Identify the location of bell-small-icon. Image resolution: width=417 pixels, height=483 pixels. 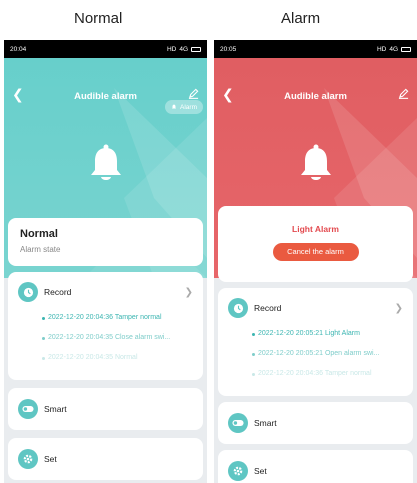
(174, 106).